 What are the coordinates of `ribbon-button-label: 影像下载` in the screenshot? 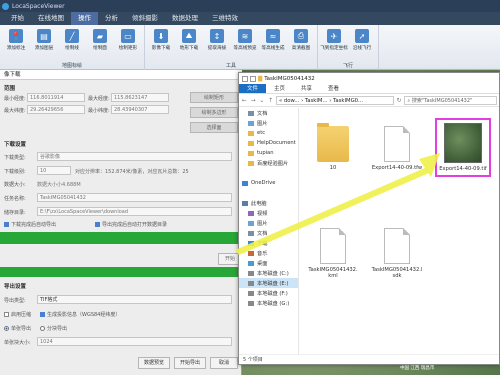 It's located at (161, 48).